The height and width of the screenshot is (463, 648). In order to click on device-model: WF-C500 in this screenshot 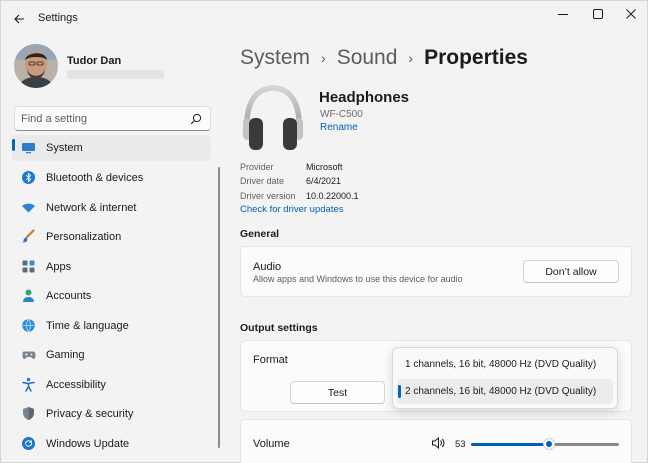, I will do `click(341, 114)`.